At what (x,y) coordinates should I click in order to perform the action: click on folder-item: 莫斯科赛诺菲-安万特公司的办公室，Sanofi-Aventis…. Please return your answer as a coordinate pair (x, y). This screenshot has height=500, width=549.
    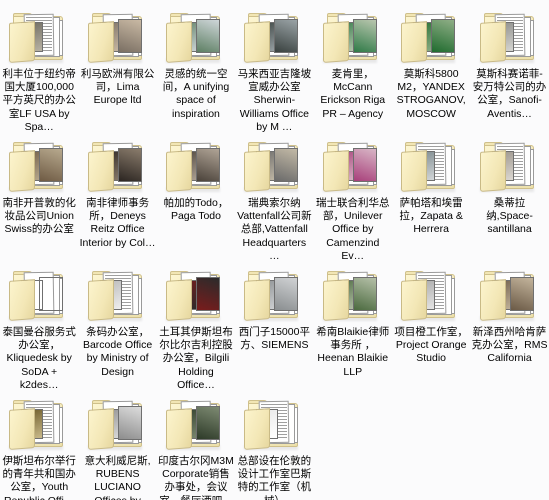
    Looking at the image, I should click on (509, 68).